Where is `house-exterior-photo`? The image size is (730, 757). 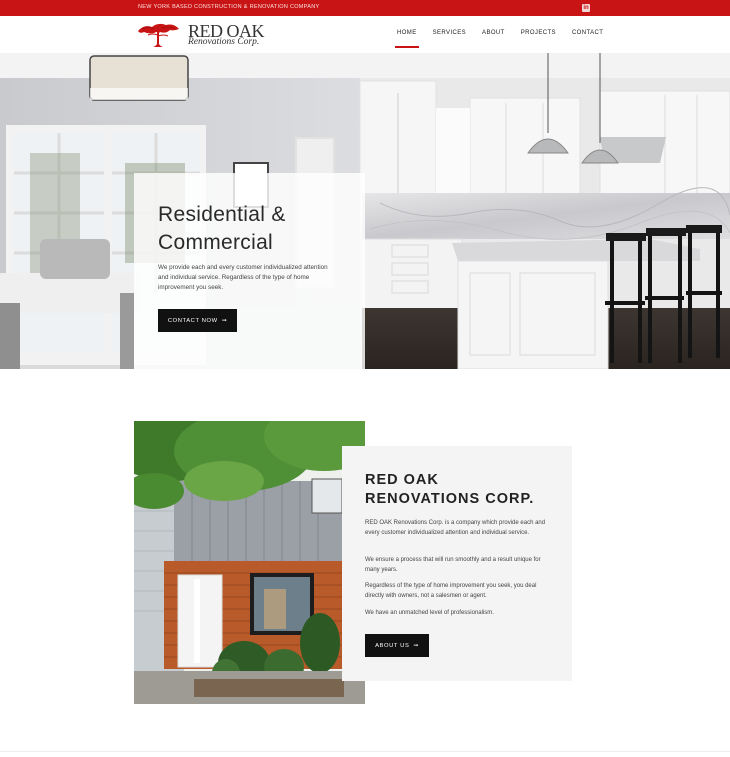 house-exterior-photo is located at coordinates (249, 562).